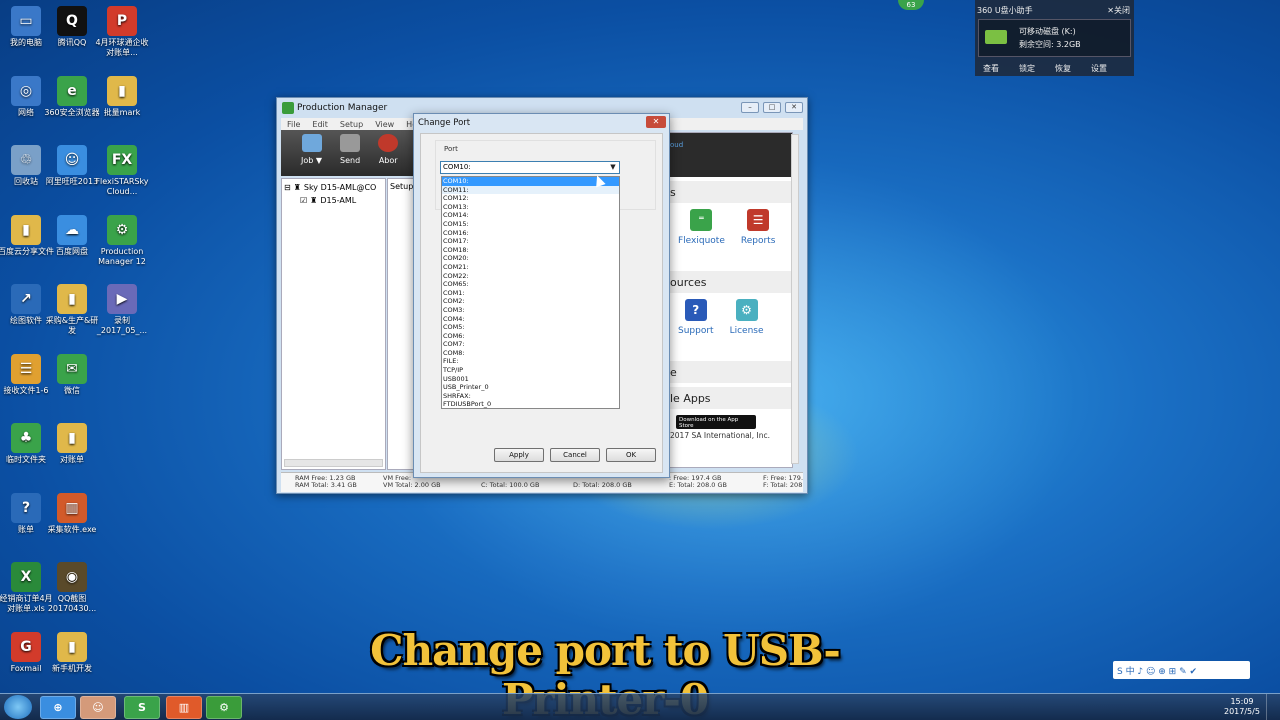  What do you see at coordinates (530, 344) in the screenshot?
I see `port-option: COM7:` at bounding box center [530, 344].